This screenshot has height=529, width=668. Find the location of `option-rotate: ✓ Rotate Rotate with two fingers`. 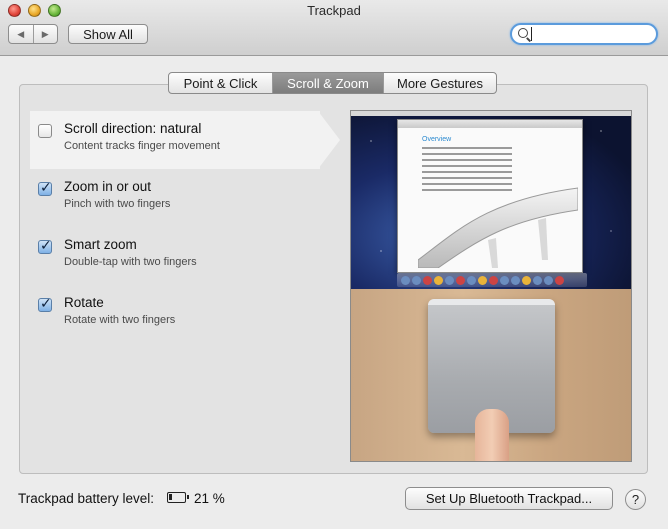

option-rotate: ✓ Rotate Rotate with two fingers is located at coordinates (178, 315).